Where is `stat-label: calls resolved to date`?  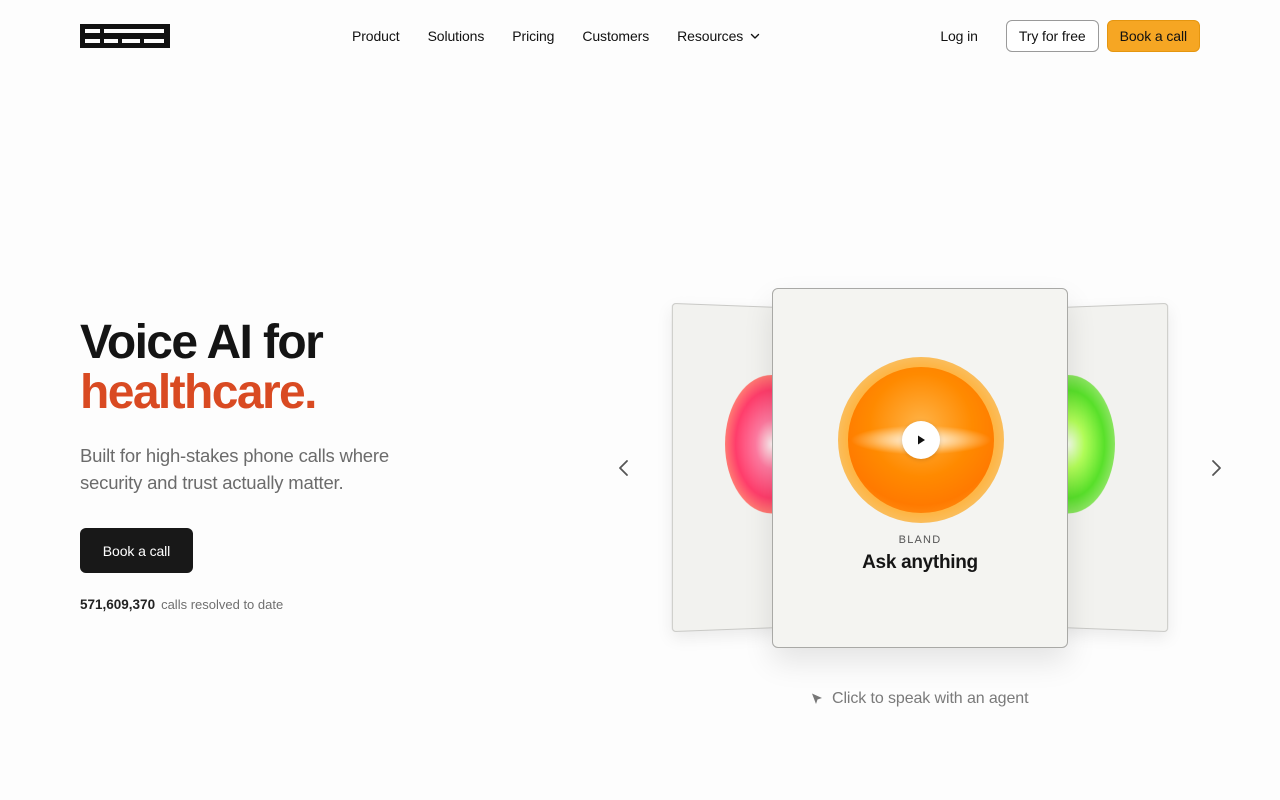 stat-label: calls resolved to date is located at coordinates (222, 604).